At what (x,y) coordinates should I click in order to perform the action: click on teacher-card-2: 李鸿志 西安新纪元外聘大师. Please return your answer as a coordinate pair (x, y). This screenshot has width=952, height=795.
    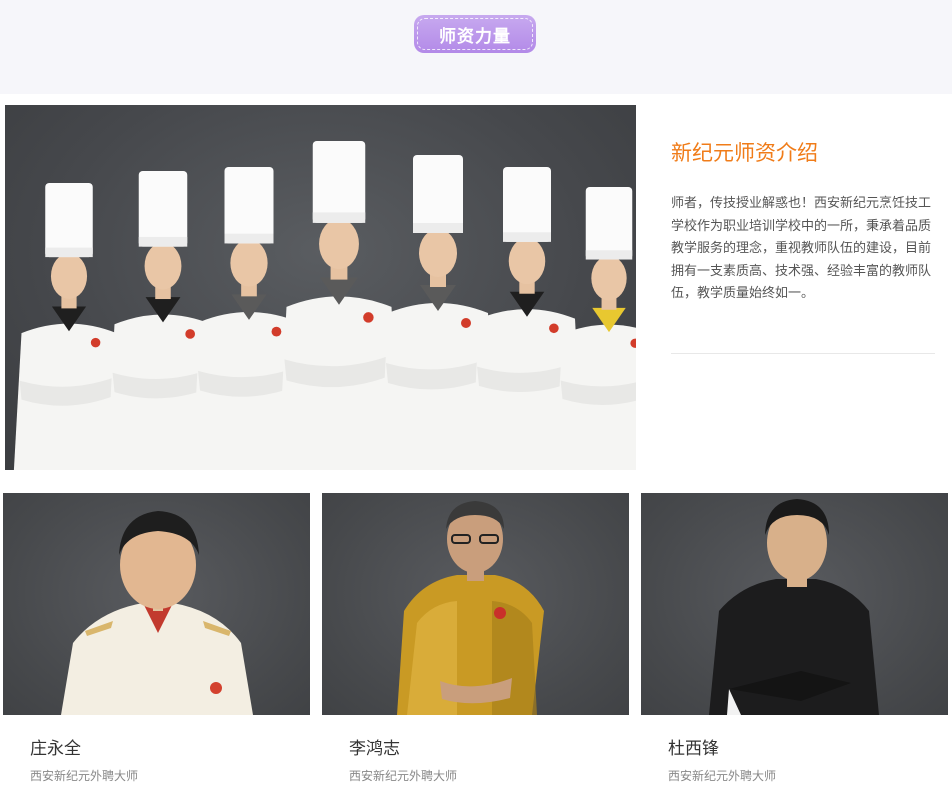
    Looking at the image, I should click on (475, 644).